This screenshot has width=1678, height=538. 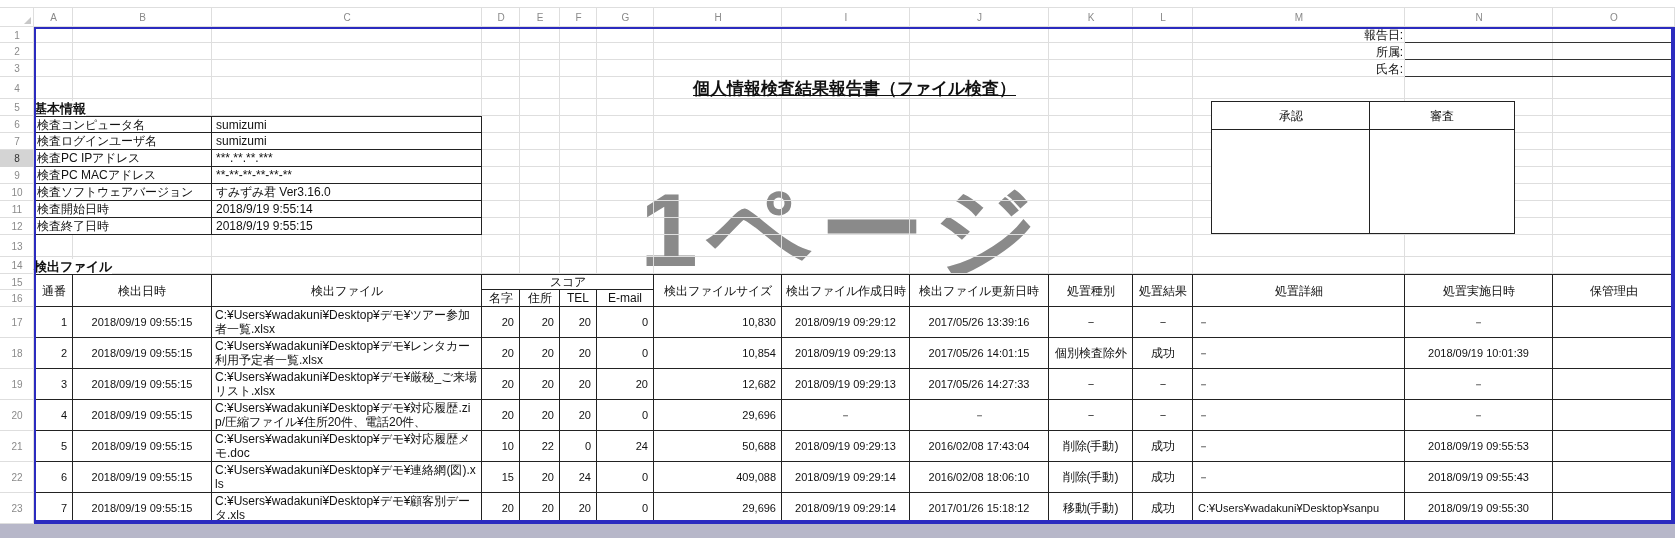 I want to click on table-cell: 1, so click(x=53, y=322).